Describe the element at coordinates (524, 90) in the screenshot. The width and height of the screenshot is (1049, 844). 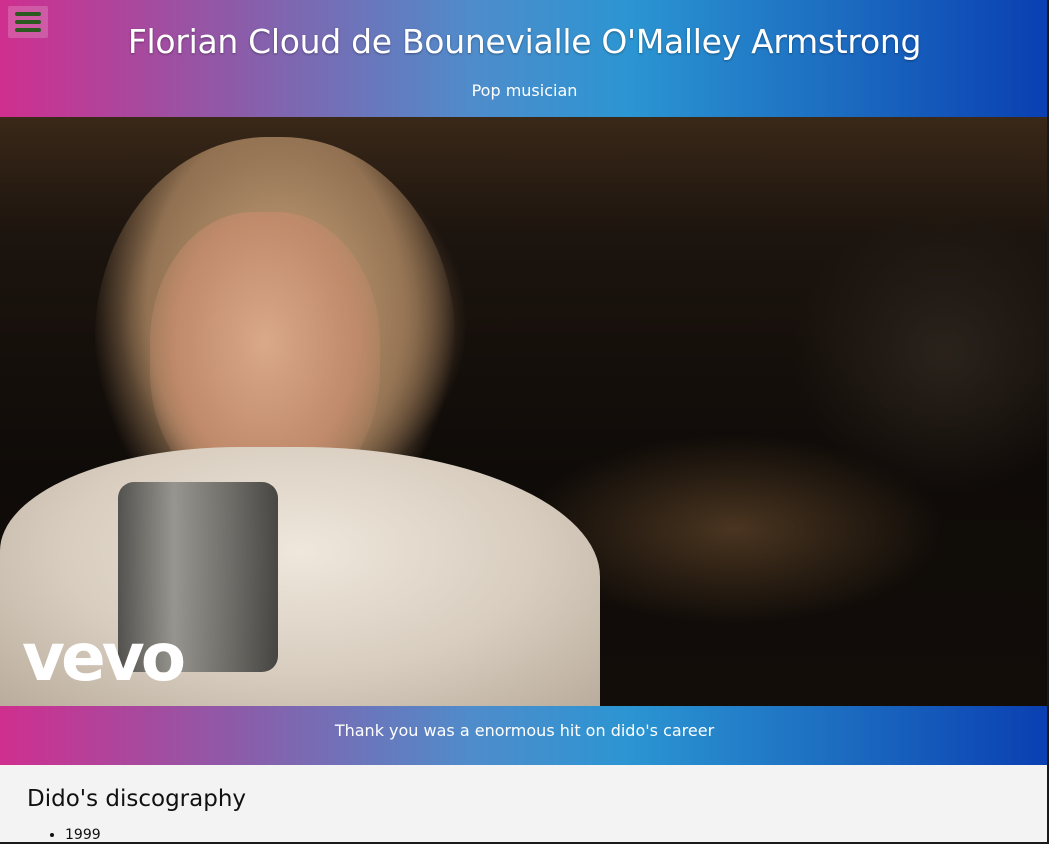
I see `page-subtitle: Pop musician` at that location.